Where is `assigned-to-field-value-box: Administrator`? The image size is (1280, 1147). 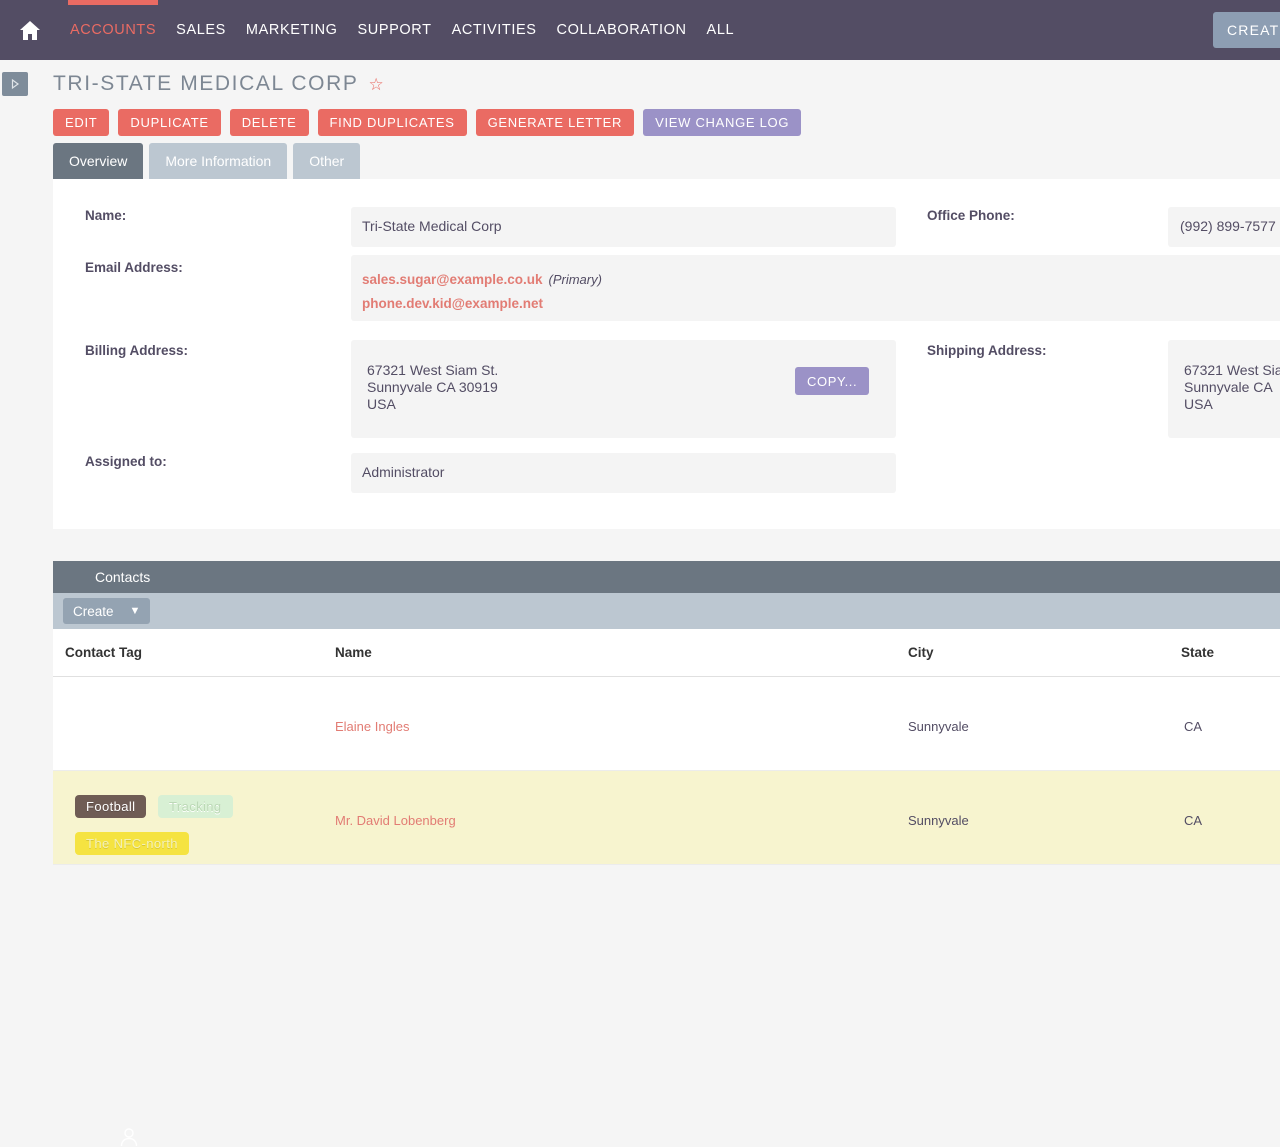
assigned-to-field-value-box: Administrator is located at coordinates (623, 473).